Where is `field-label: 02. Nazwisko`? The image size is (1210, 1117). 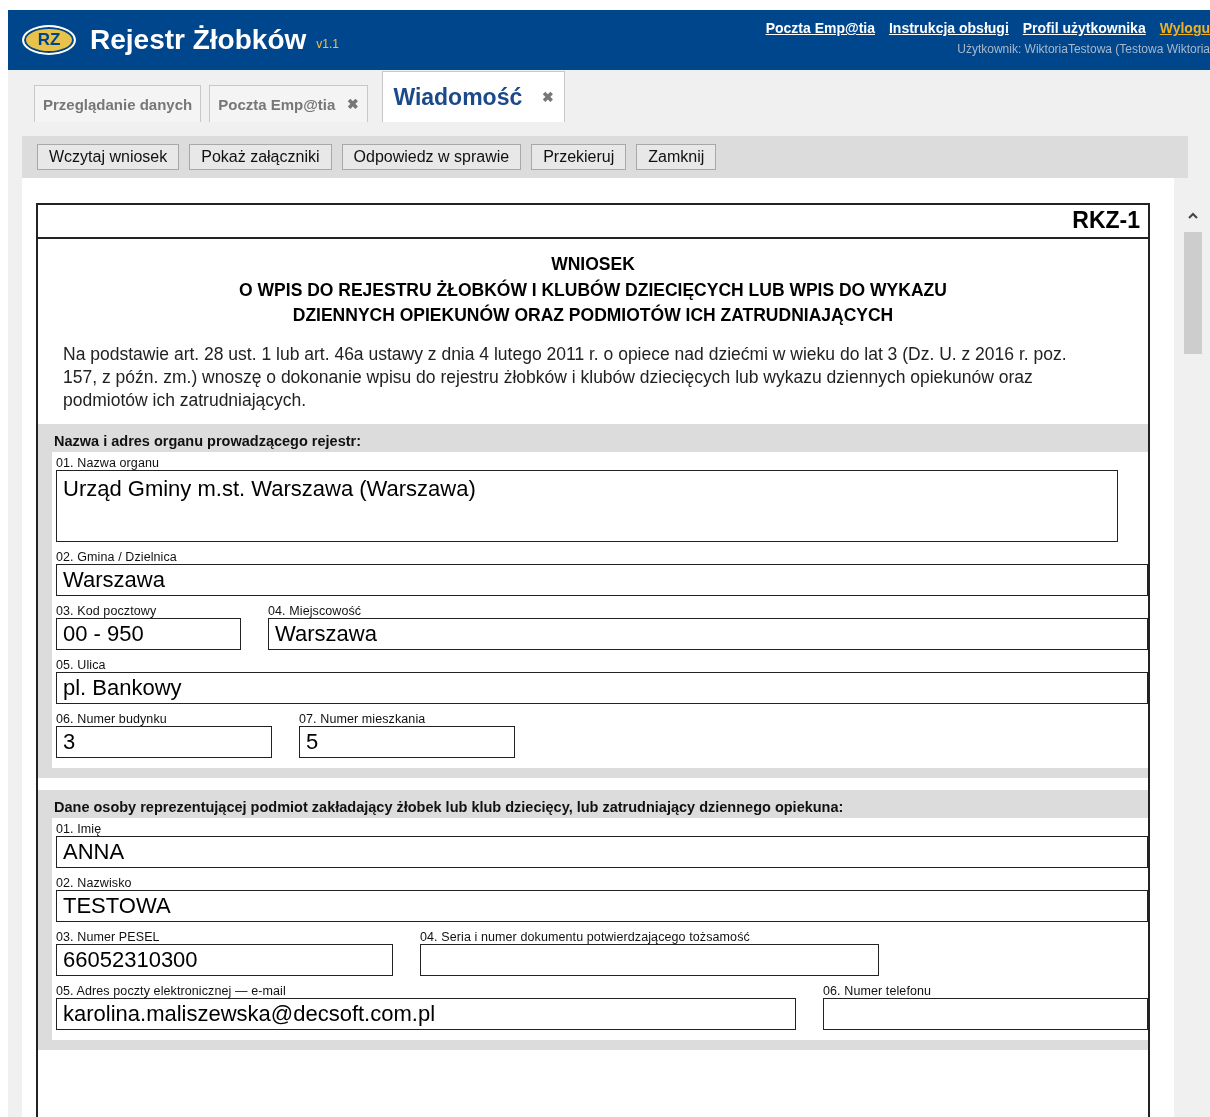 field-label: 02. Nazwisko is located at coordinates (94, 882).